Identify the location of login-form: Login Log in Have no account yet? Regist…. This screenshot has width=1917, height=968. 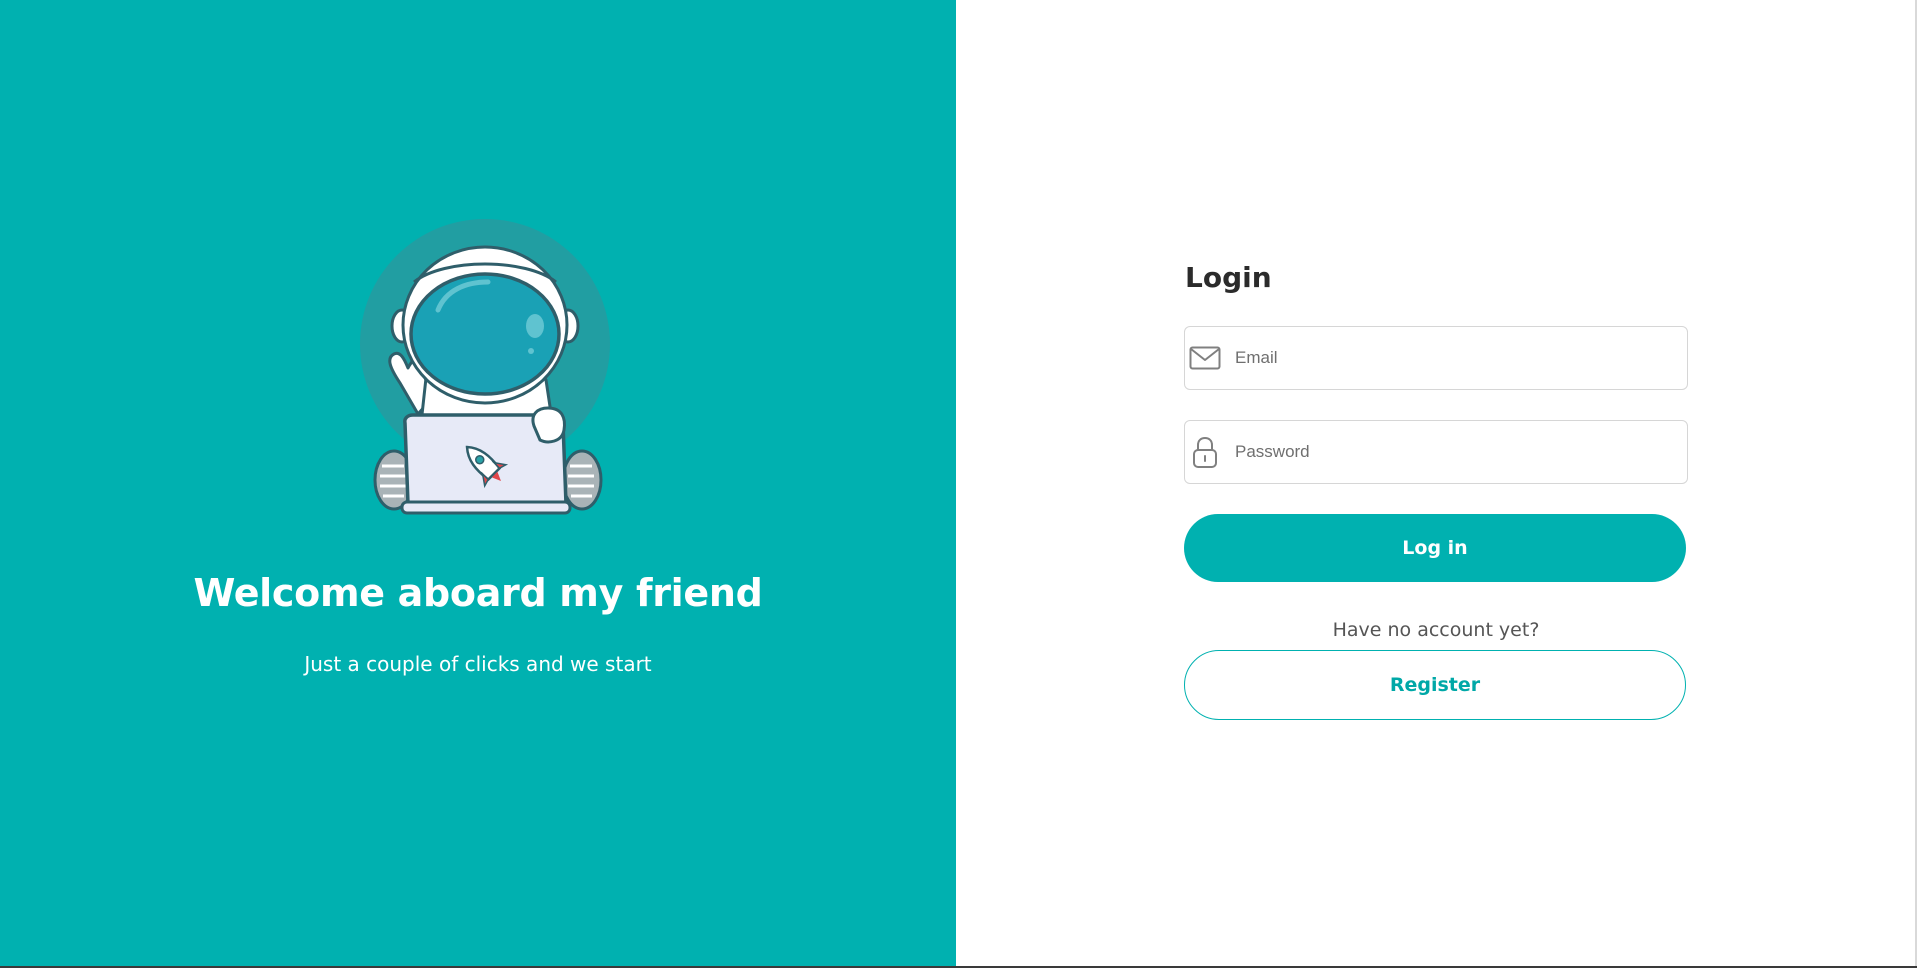
(1436, 488).